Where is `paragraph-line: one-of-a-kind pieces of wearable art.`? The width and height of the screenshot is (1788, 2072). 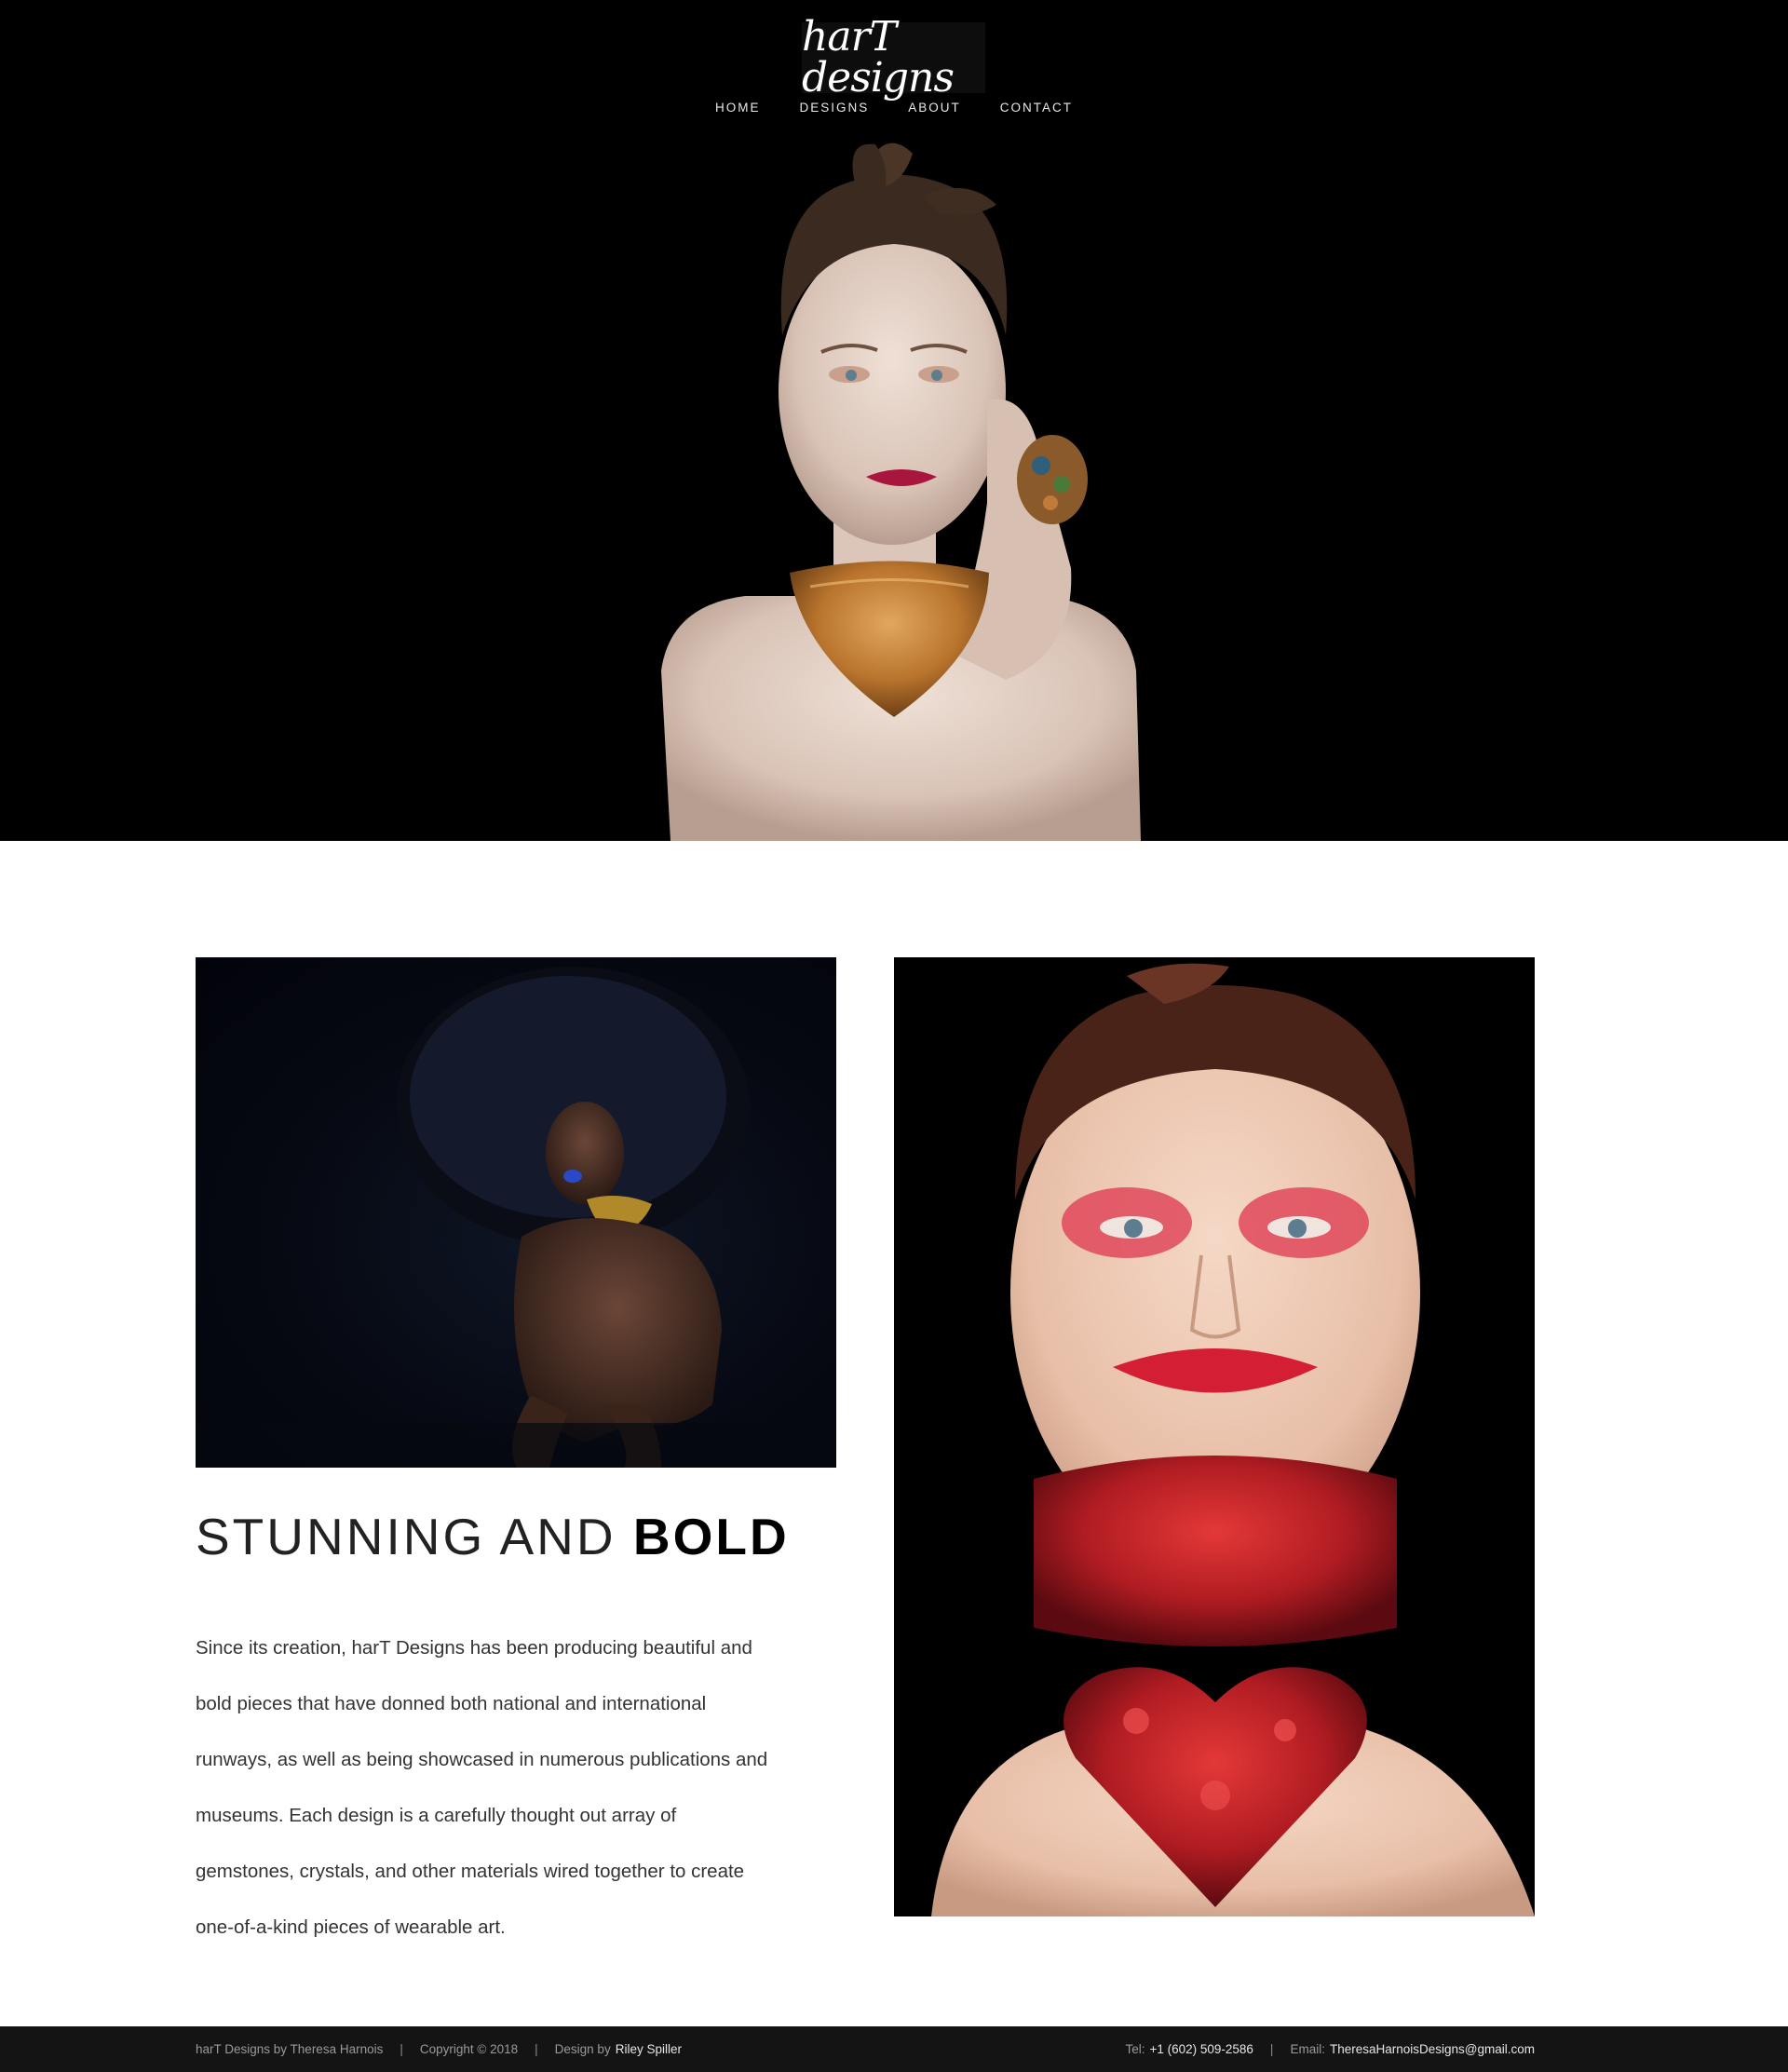
paragraph-line: one-of-a-kind pieces of wearable art. is located at coordinates (351, 1927).